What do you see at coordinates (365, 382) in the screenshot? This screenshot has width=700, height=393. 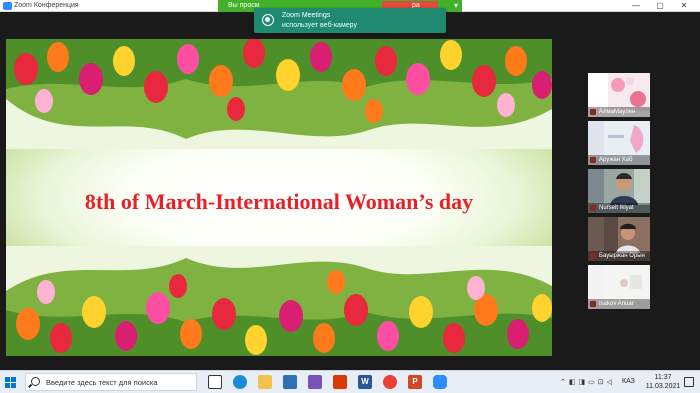 I see `word-icon: W` at bounding box center [365, 382].